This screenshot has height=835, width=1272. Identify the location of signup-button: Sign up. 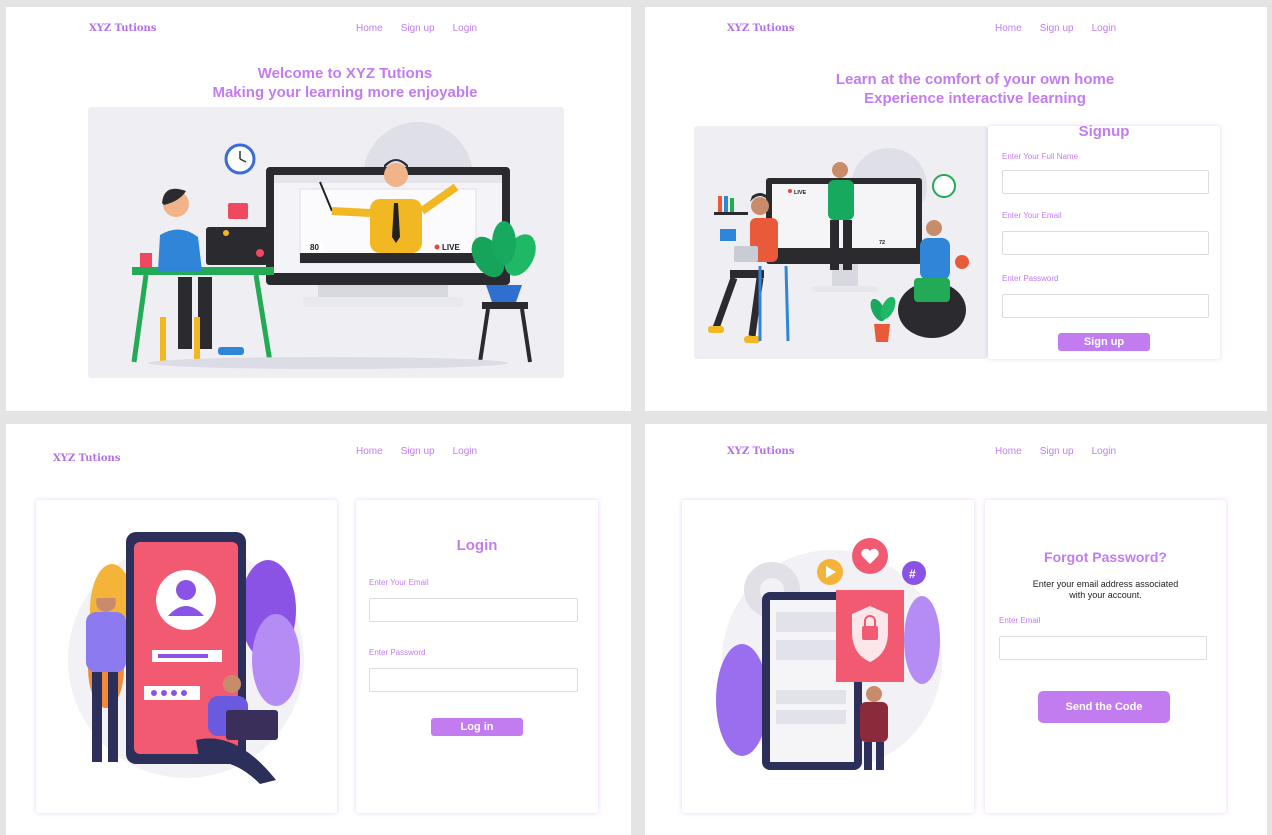
(1104, 342).